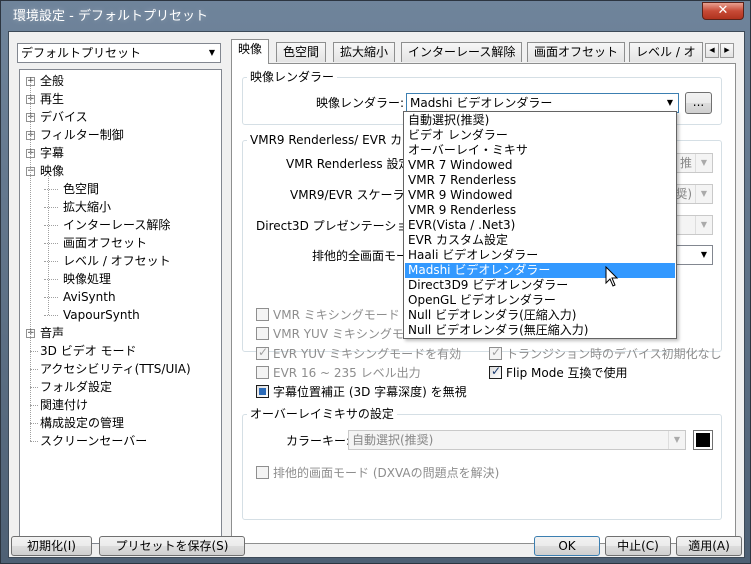  Describe the element at coordinates (540, 330) in the screenshot. I see `dropdown-option: Null ビデオレンダラ(無圧縮入力)` at that location.